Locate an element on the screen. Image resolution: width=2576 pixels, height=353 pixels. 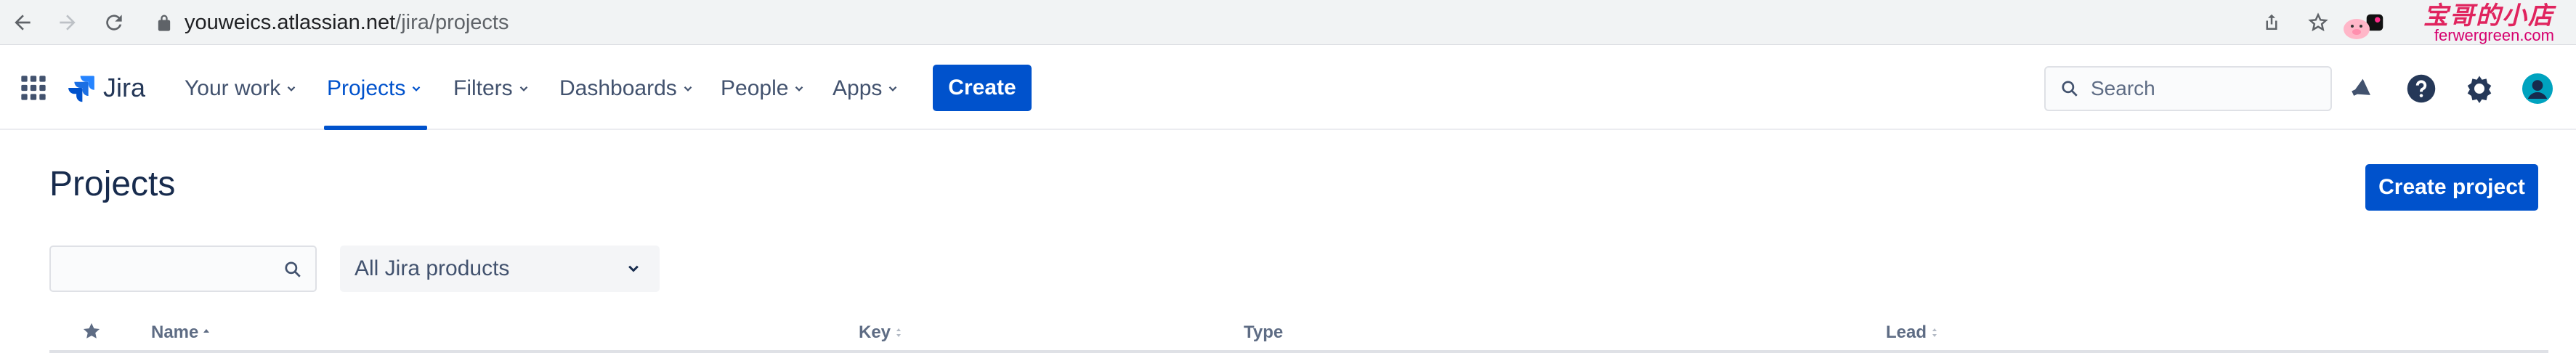
nav-label: Dashboards is located at coordinates (618, 88).